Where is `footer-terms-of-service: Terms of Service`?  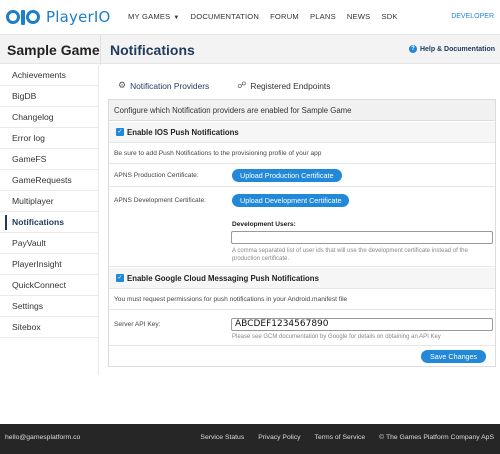 footer-terms-of-service: Terms of Service is located at coordinates (340, 437).